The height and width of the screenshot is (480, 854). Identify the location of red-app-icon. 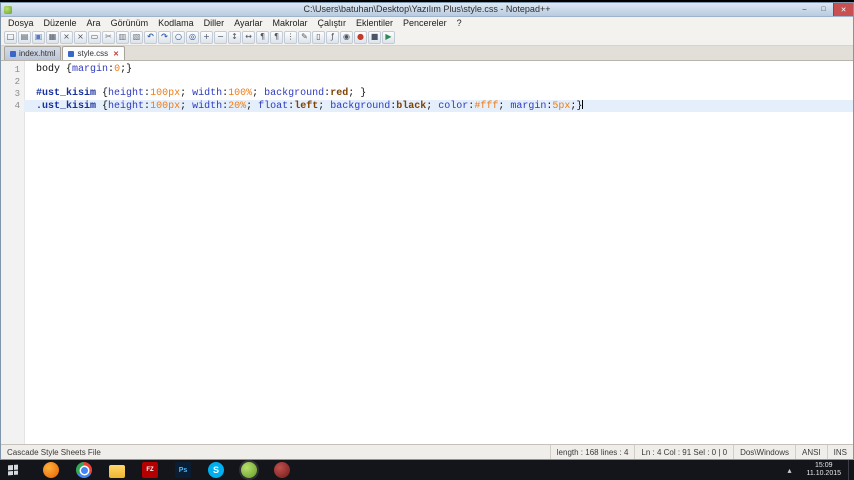
(282, 470).